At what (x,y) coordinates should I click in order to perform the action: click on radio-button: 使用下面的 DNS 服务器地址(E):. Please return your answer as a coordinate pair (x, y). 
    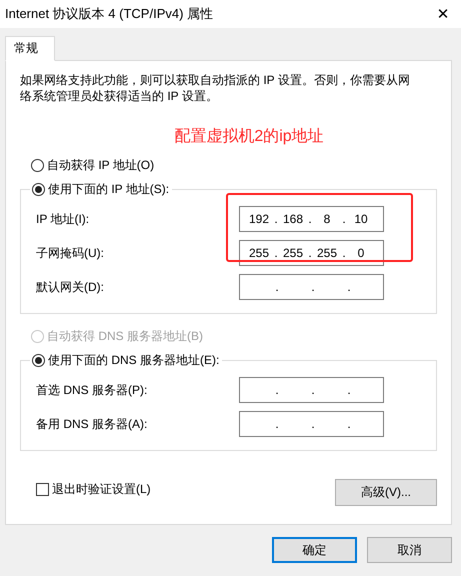
    Looking at the image, I should click on (126, 360).